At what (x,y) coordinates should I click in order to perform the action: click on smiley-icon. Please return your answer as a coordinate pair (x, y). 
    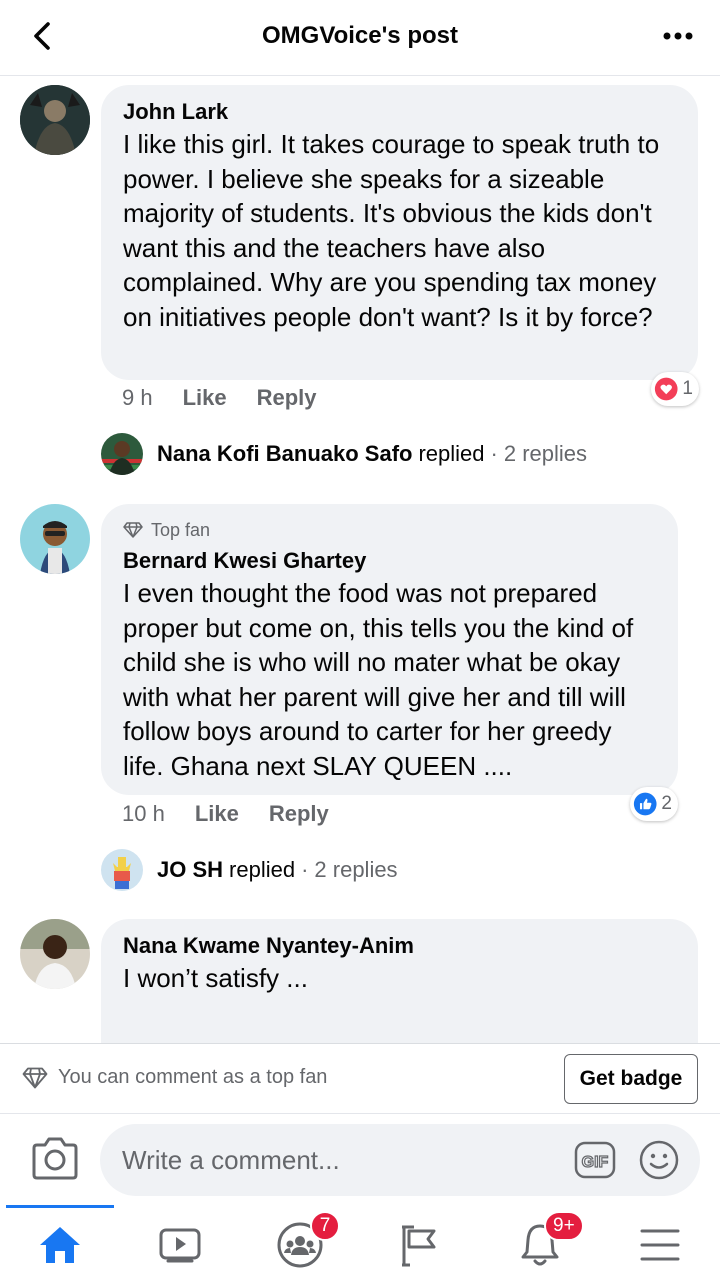
    Looking at the image, I should click on (659, 1160).